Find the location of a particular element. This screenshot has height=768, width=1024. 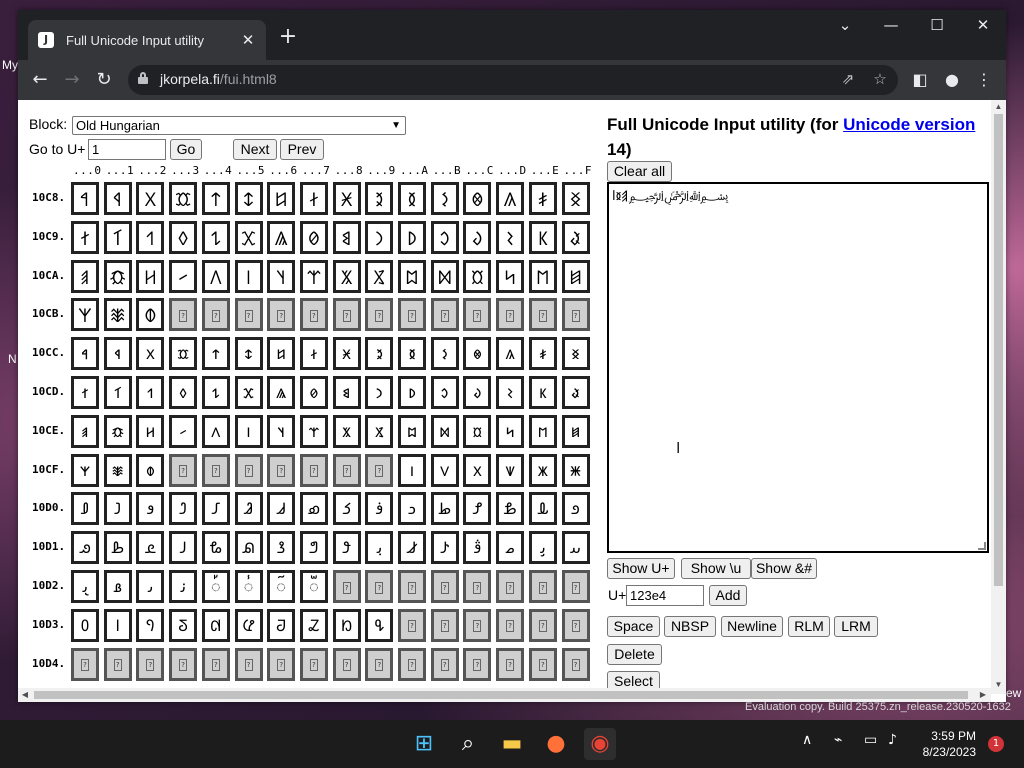

char-cell: 𐲤 is located at coordinates (215, 276).